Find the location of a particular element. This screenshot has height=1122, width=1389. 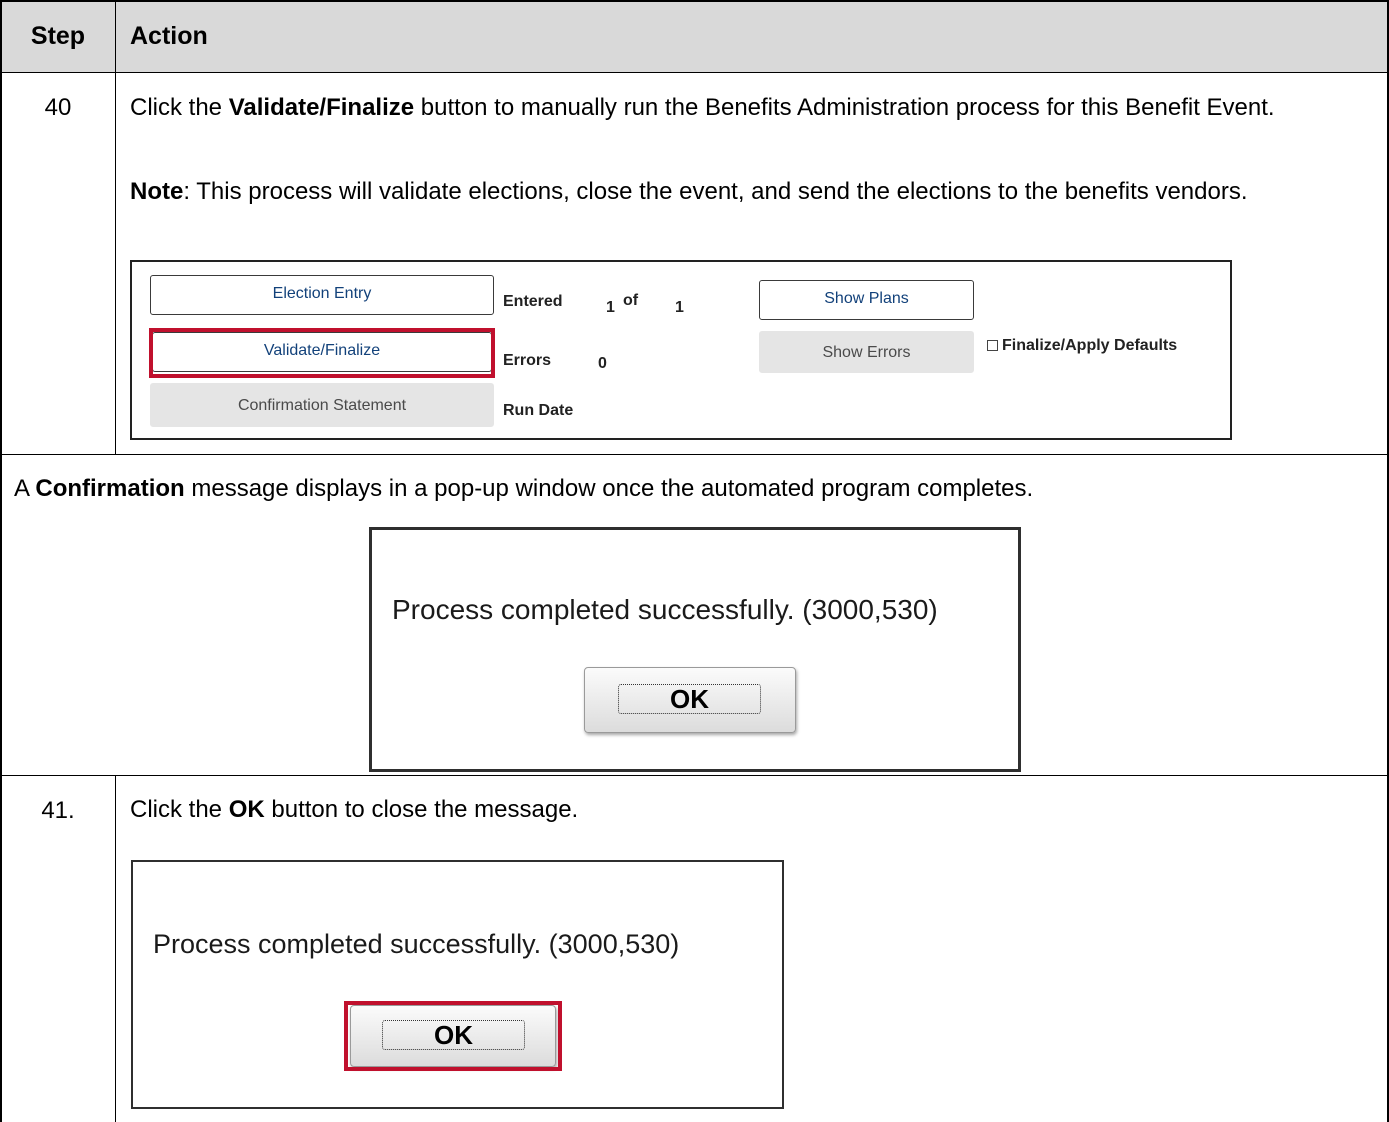

table-border-left is located at coordinates (1, 561).